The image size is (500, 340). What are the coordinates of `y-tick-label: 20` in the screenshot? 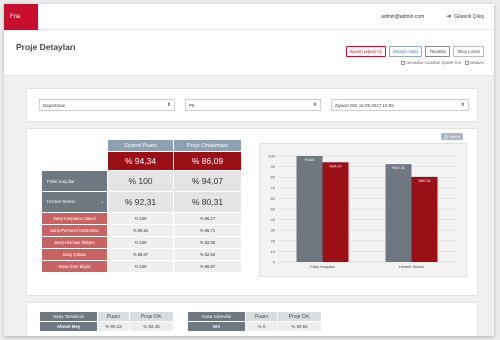 It's located at (273, 240).